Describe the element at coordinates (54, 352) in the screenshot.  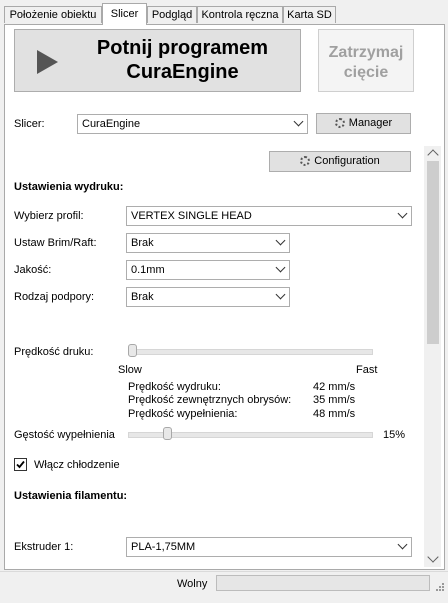
I see `print-speed-label: Prędkość druku:` at that location.